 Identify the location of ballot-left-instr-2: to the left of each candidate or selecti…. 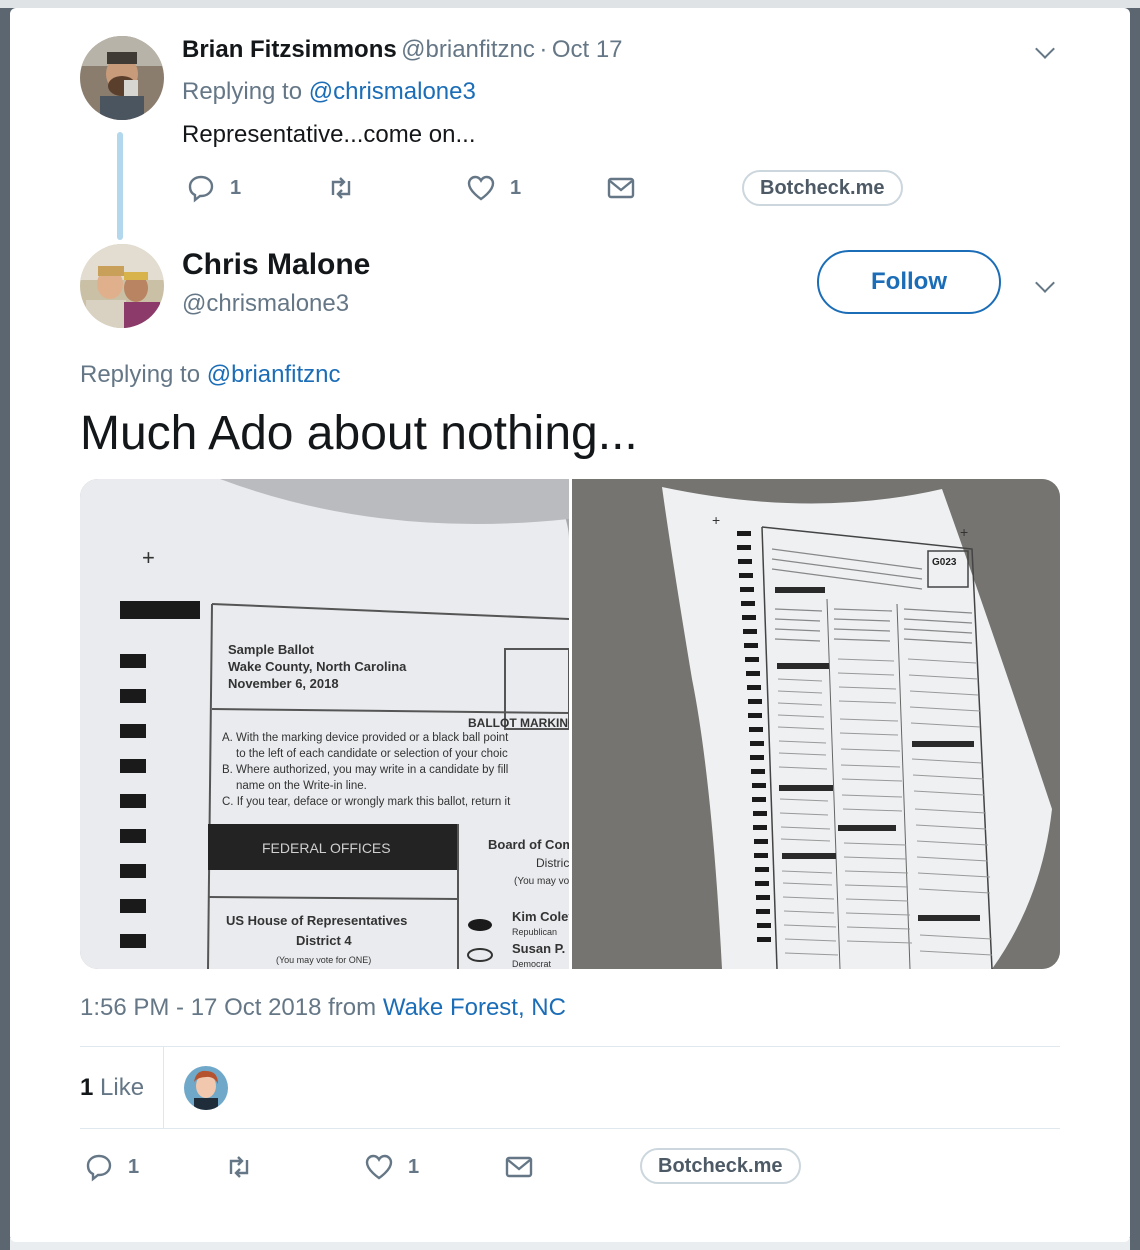
(372, 754).